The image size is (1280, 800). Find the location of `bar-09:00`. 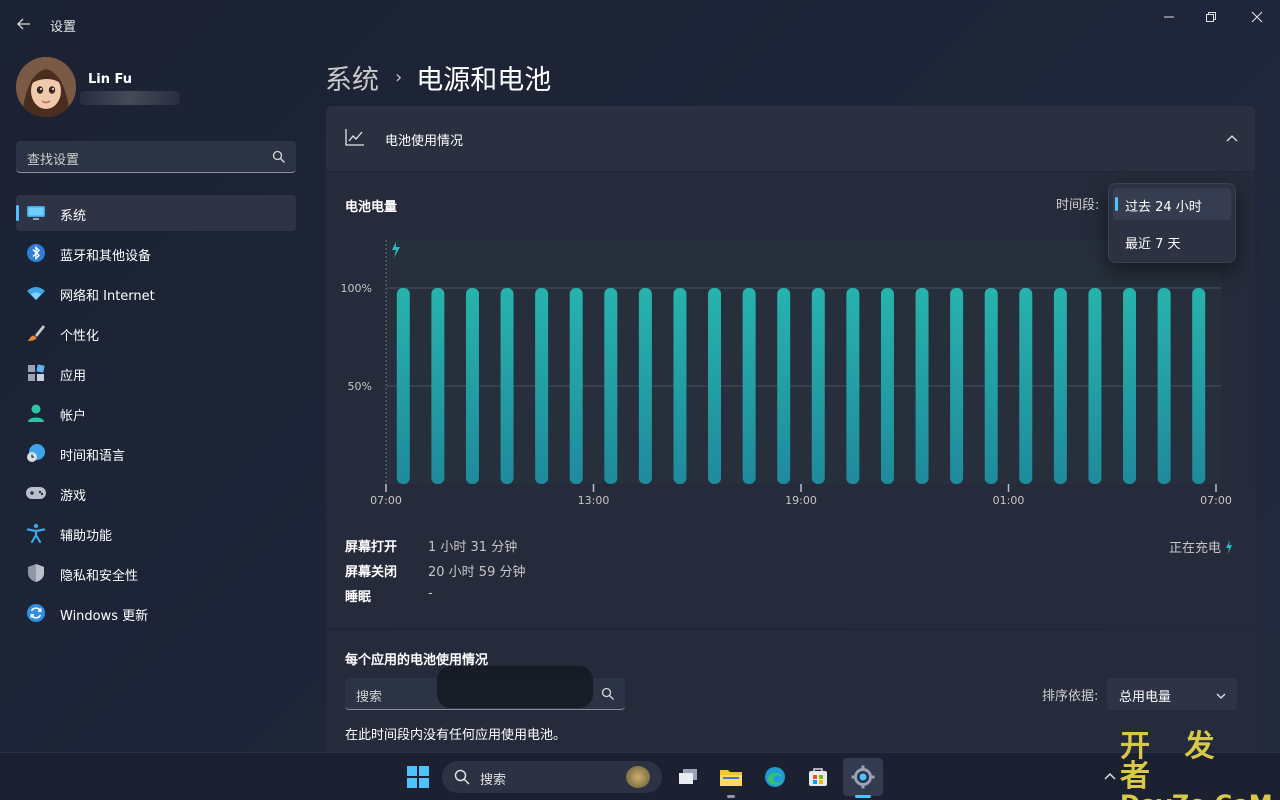

bar-09:00 is located at coordinates (472, 386).